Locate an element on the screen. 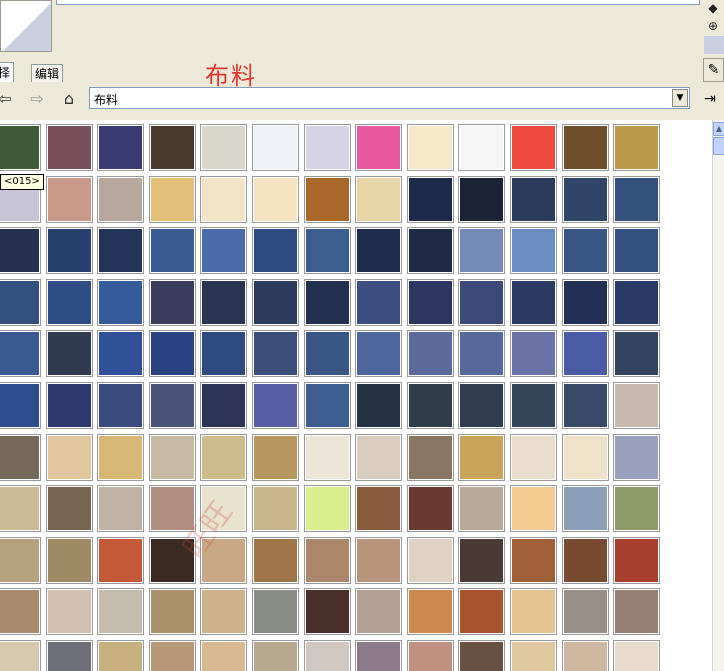 The image size is (724, 671). material-name-field is located at coordinates (378, 2).